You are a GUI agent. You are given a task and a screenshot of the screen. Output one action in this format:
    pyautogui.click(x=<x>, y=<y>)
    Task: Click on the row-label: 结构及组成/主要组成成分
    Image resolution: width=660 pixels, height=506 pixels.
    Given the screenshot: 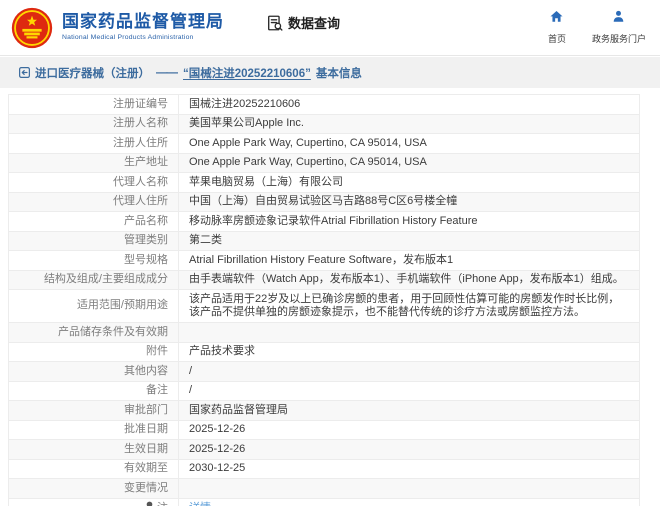 What is the action you would take?
    pyautogui.click(x=93, y=279)
    